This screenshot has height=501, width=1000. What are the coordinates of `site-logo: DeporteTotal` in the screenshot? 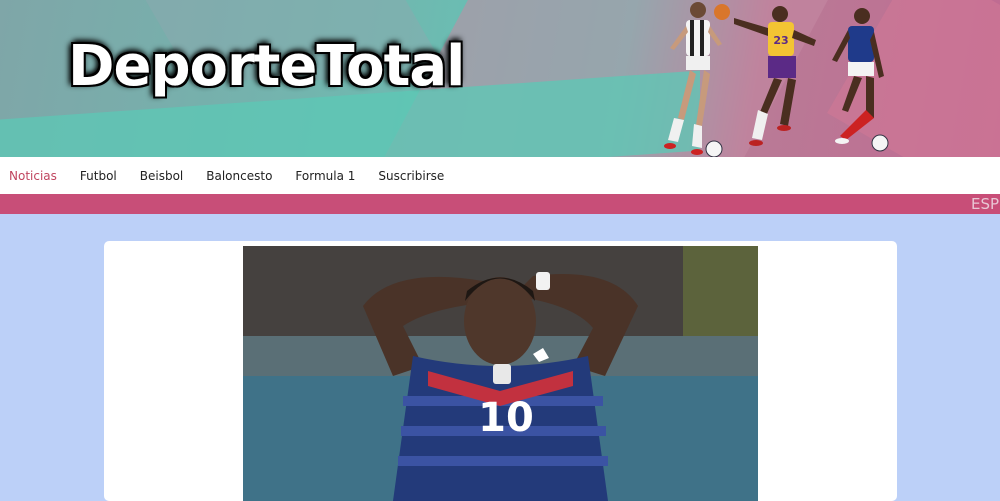 It's located at (266, 66).